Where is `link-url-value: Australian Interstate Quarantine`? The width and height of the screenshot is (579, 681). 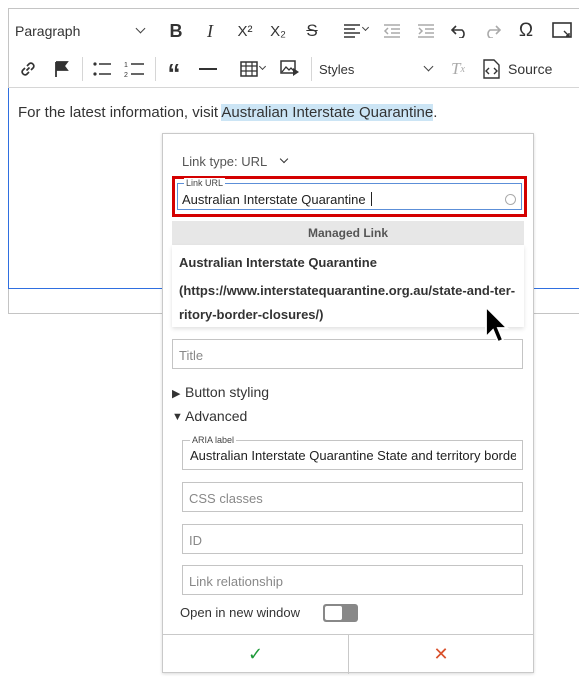
link-url-value: Australian Interstate Quarantine is located at coordinates (274, 199).